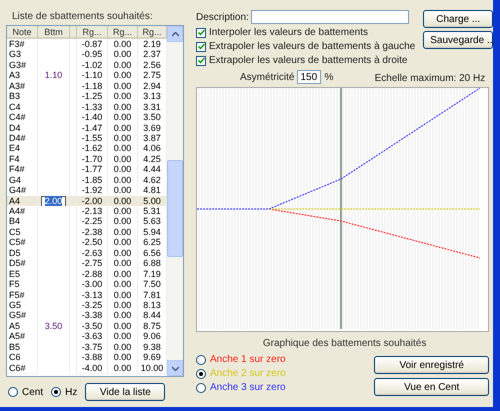  I want to click on table-row: A3 1.10 -1.10 0.00 2.75, so click(87, 75).